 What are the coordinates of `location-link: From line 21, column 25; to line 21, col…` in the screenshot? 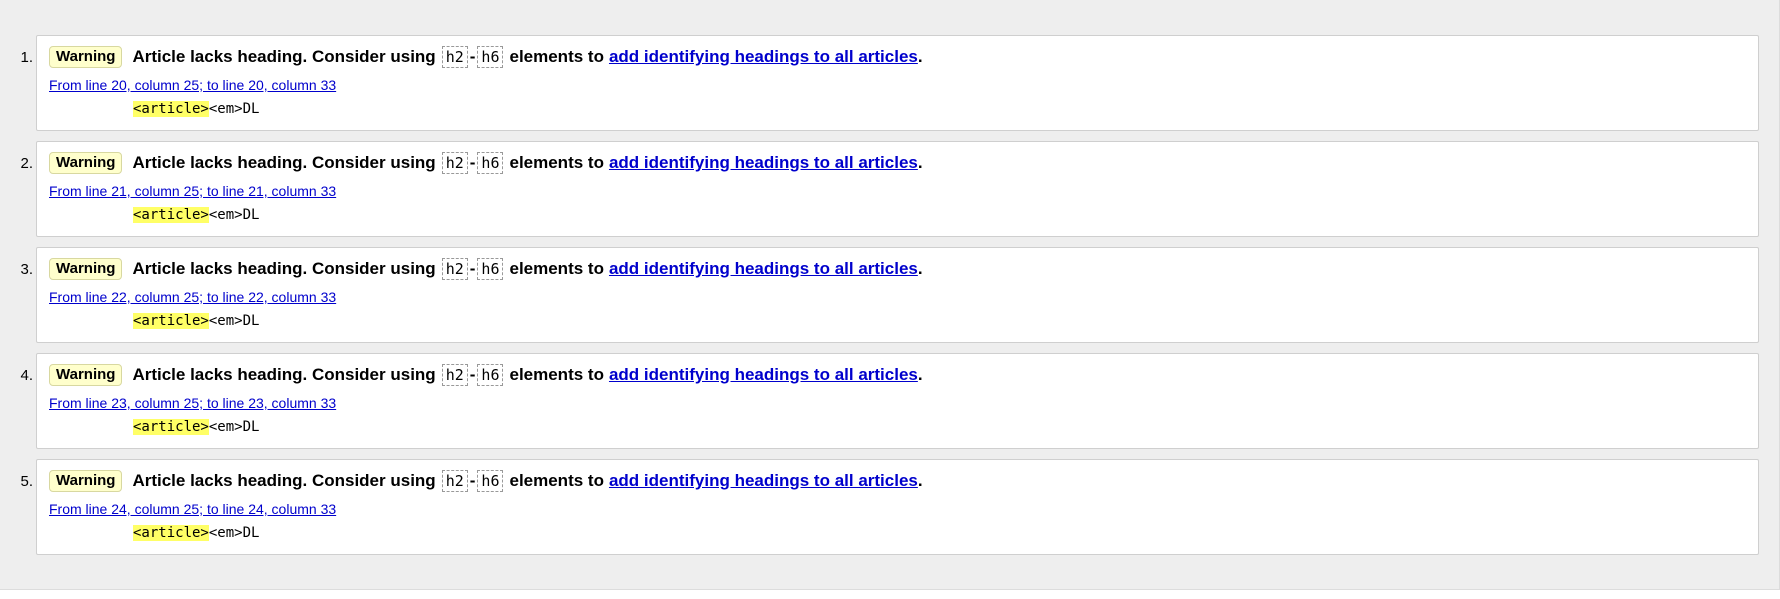 It's located at (192, 191).